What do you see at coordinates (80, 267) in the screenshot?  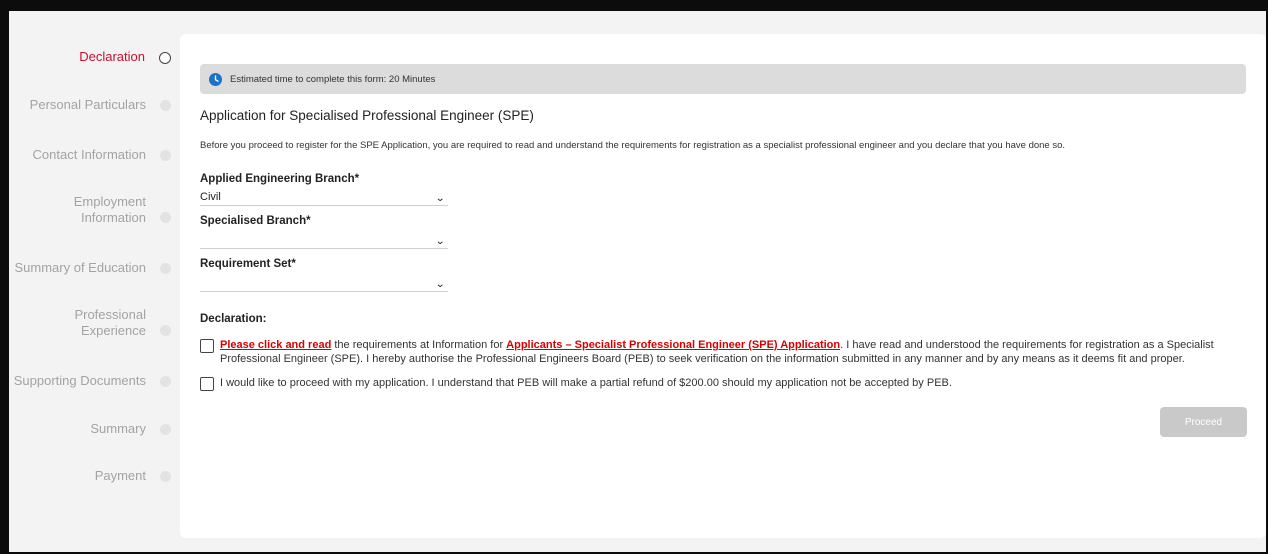 I see `step-label: Summary of Education` at bounding box center [80, 267].